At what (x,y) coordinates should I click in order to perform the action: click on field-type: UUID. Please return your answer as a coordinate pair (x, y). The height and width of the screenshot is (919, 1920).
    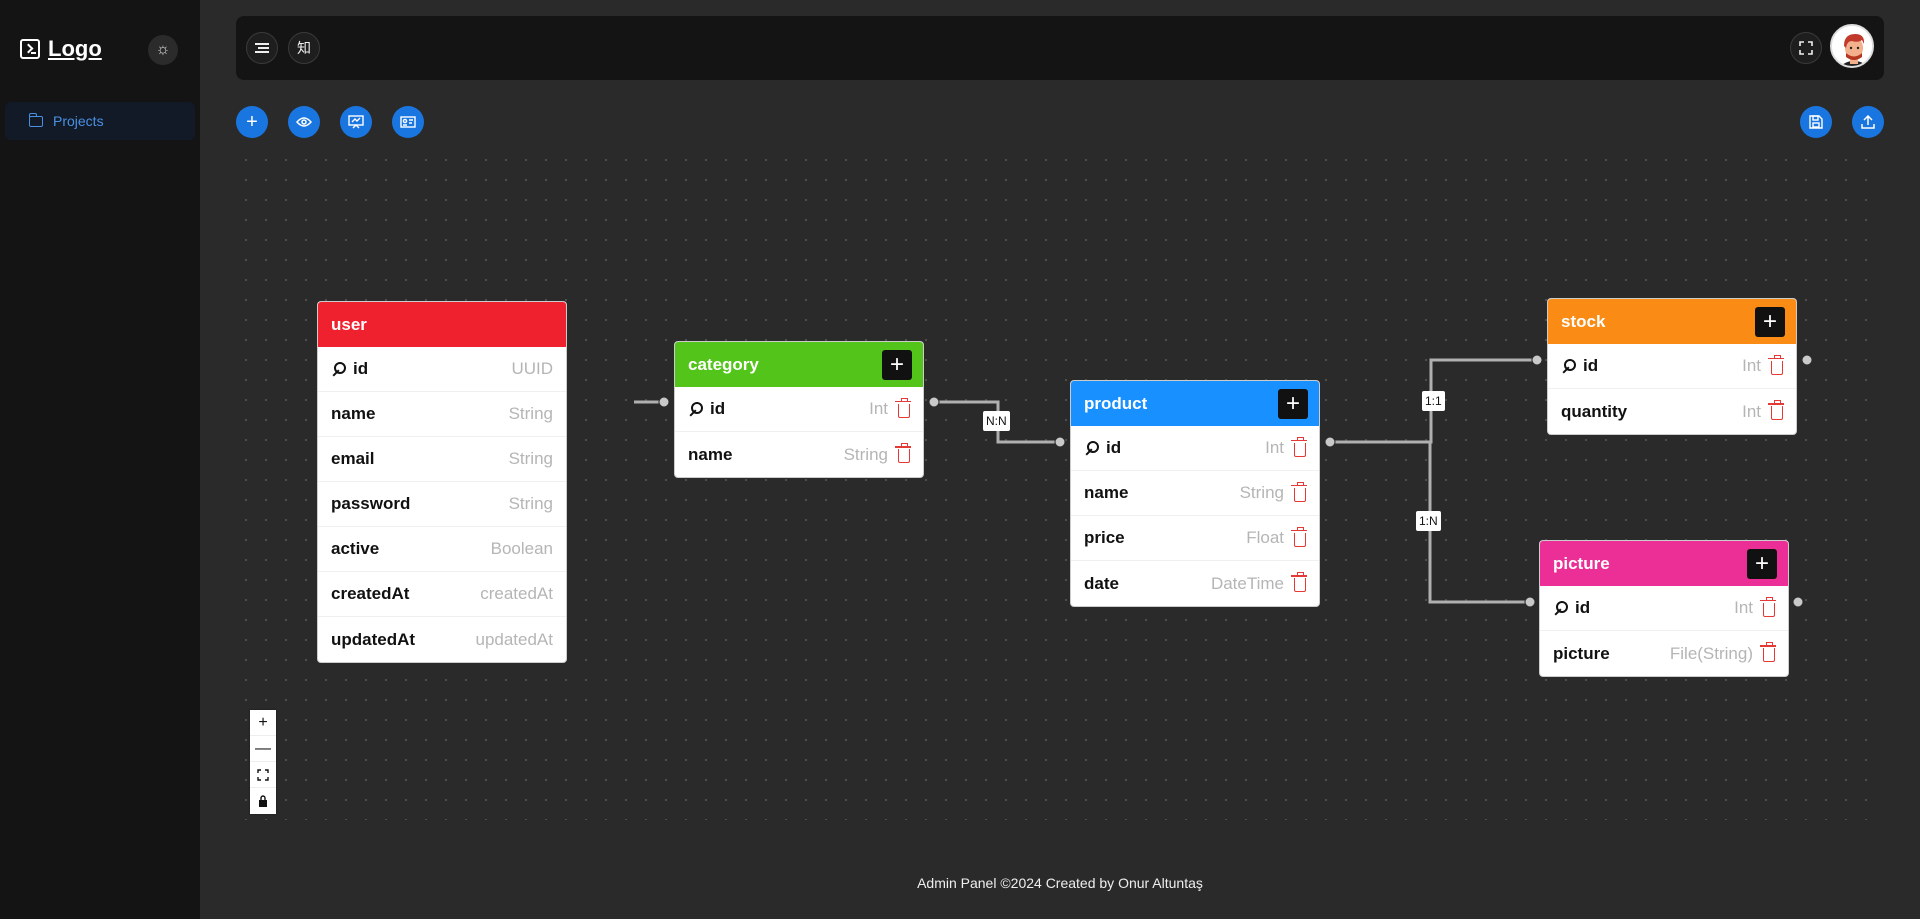
    Looking at the image, I should click on (532, 368).